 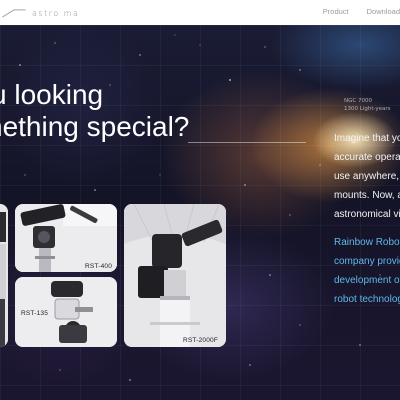 I want to click on hero-headline: u looking nething special?, so click(x=94, y=111).